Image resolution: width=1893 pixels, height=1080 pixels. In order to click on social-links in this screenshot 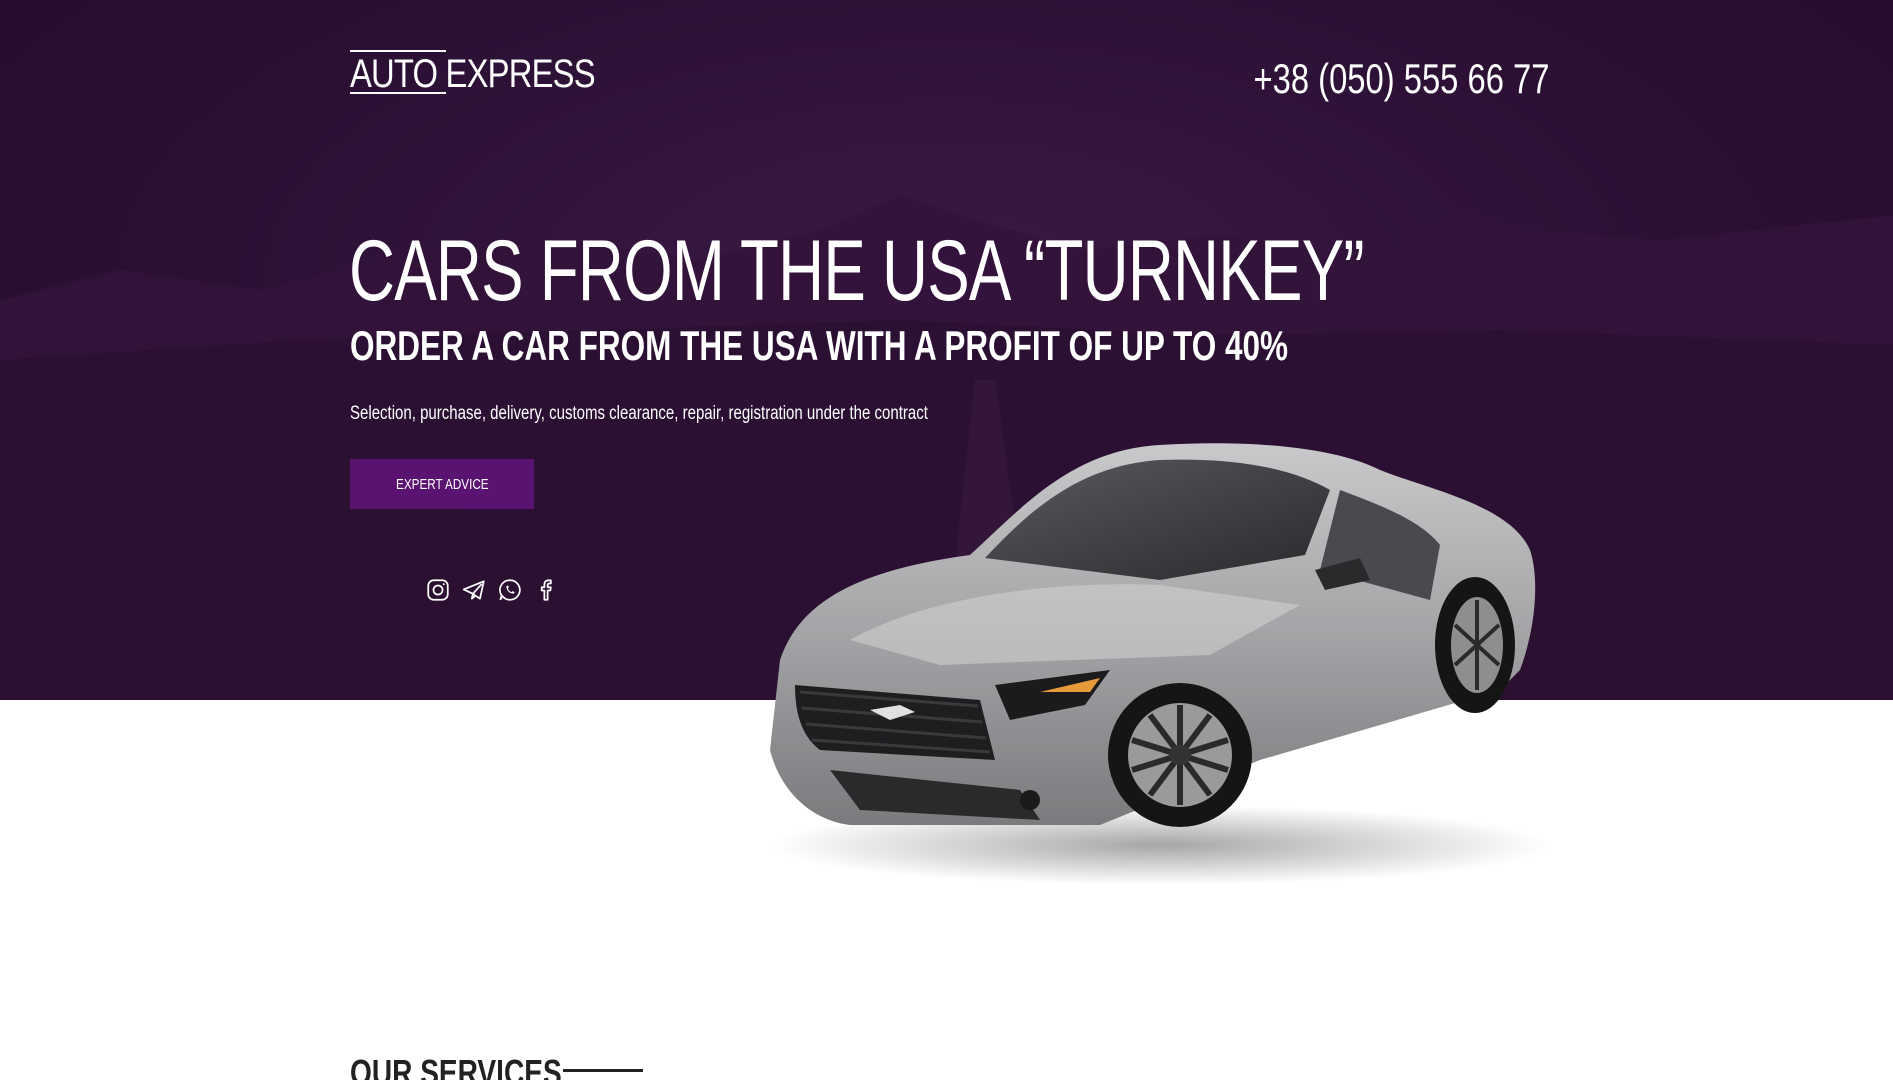, I will do `click(492, 590)`.